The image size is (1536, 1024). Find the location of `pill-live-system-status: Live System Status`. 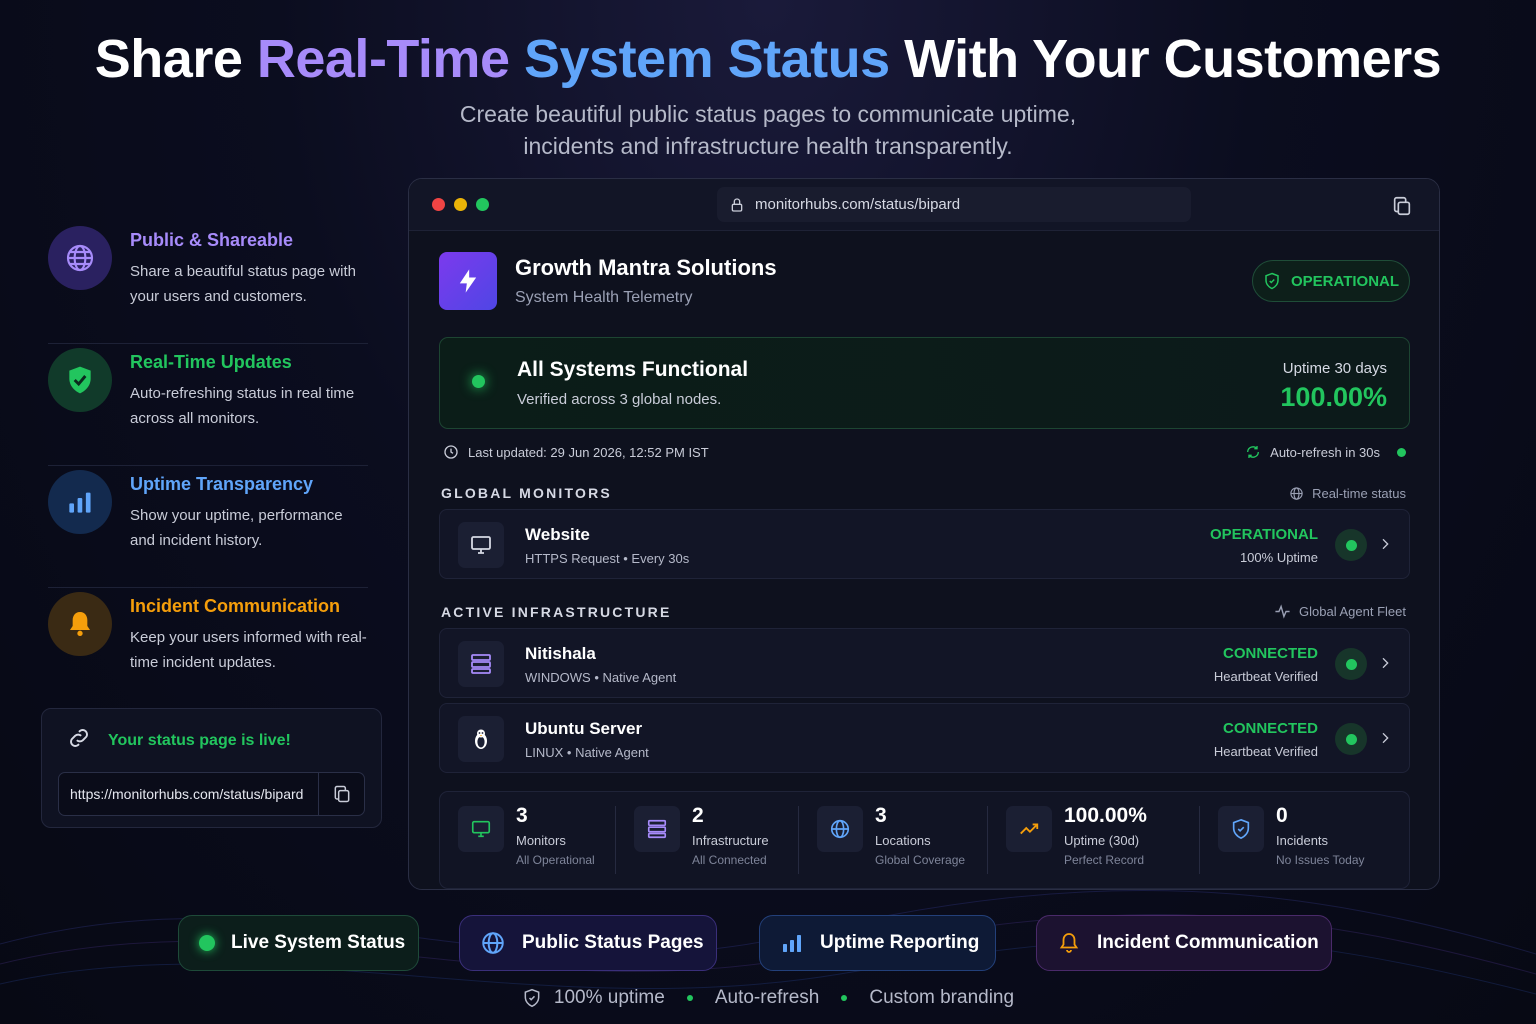

pill-live-system-status: Live System Status is located at coordinates (298, 943).